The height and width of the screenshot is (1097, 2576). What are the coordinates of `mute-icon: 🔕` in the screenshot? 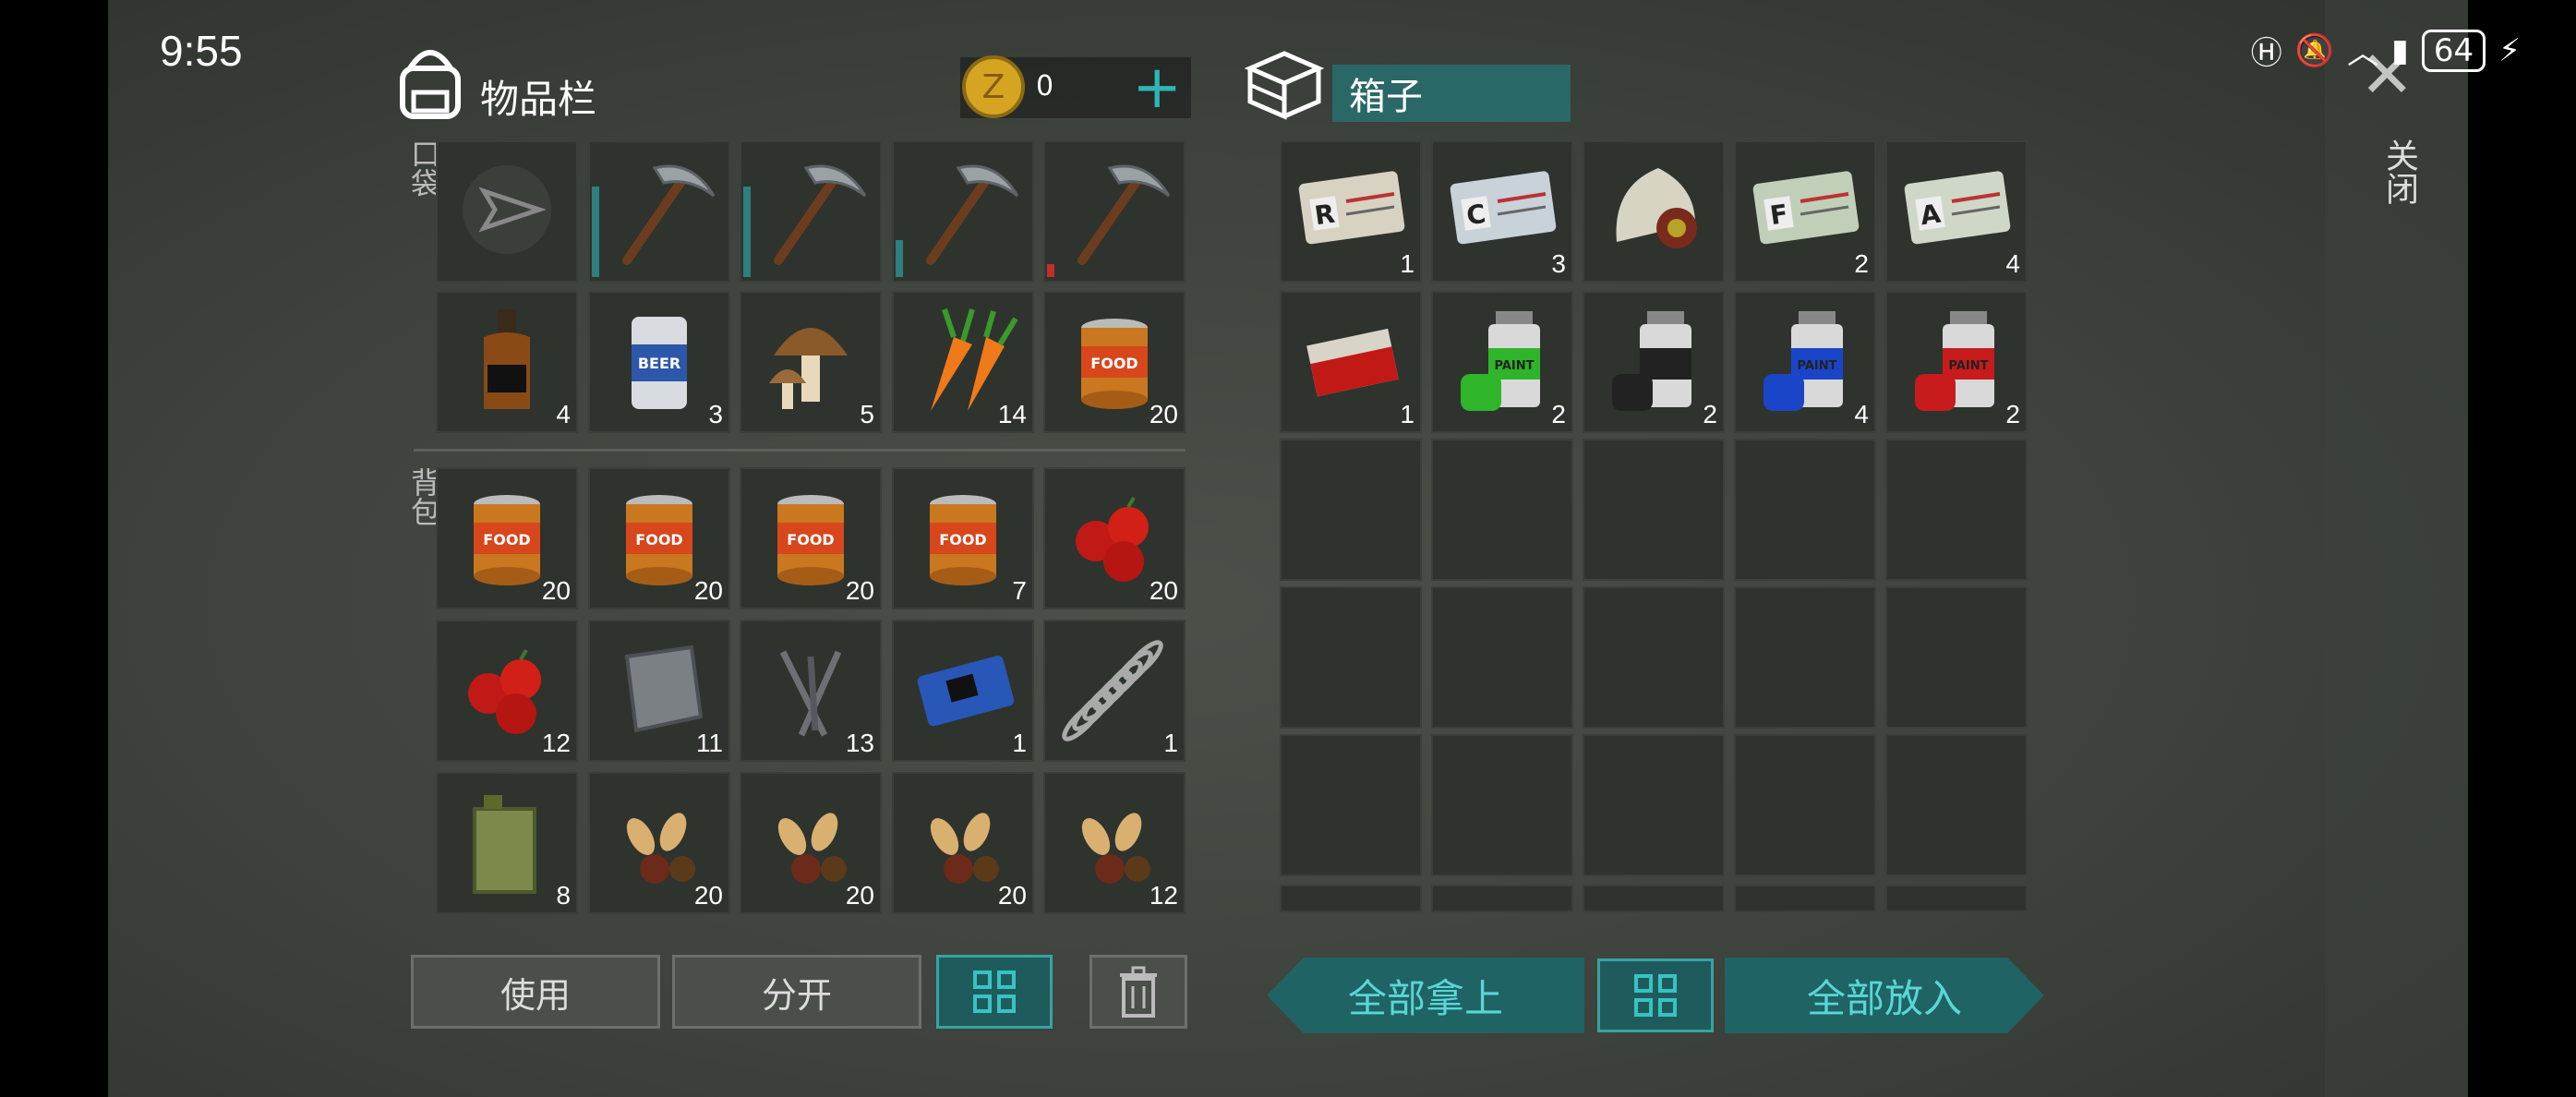 It's located at (2314, 50).